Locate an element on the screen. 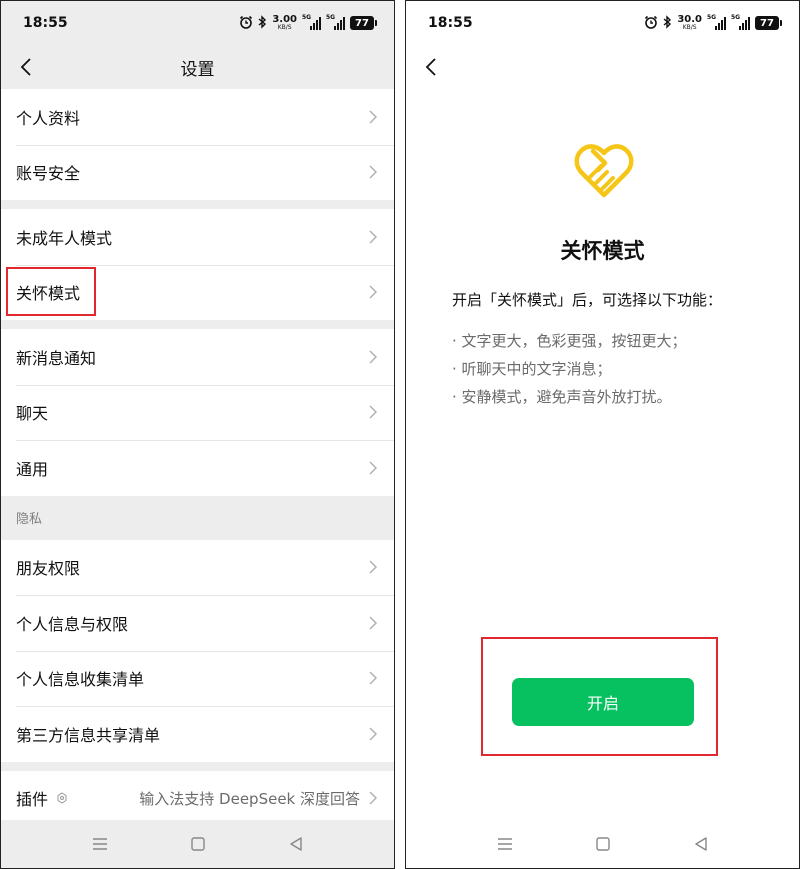 The height and width of the screenshot is (869, 800). plugin-icon is located at coordinates (62, 798).